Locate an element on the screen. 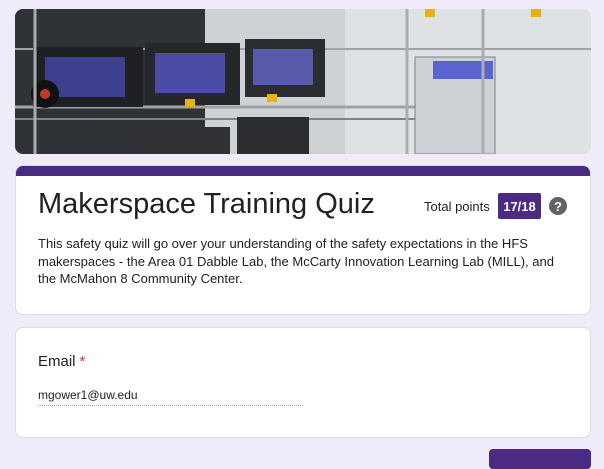 This screenshot has width=604, height=469. email-field: mgower1@uw.edu is located at coordinates (170, 397).